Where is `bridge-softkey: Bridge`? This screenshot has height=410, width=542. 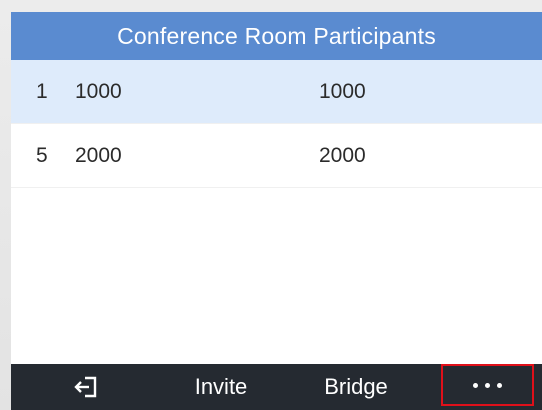 bridge-softkey: Bridge is located at coordinates (356, 387).